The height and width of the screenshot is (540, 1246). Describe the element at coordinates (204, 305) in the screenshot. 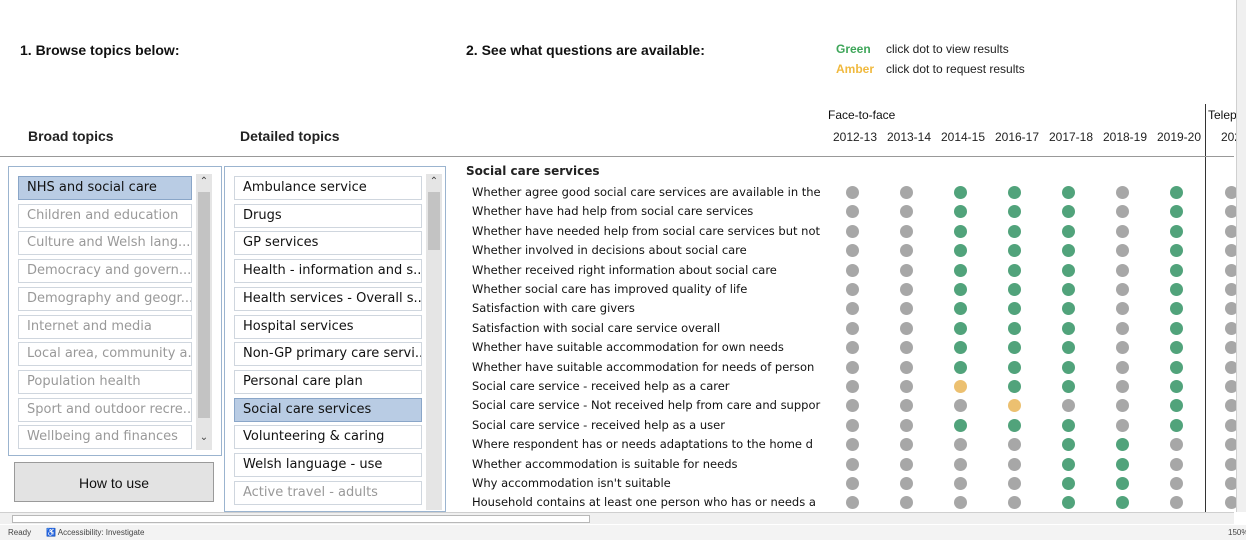

I see `broad-scroll-thumb` at that location.